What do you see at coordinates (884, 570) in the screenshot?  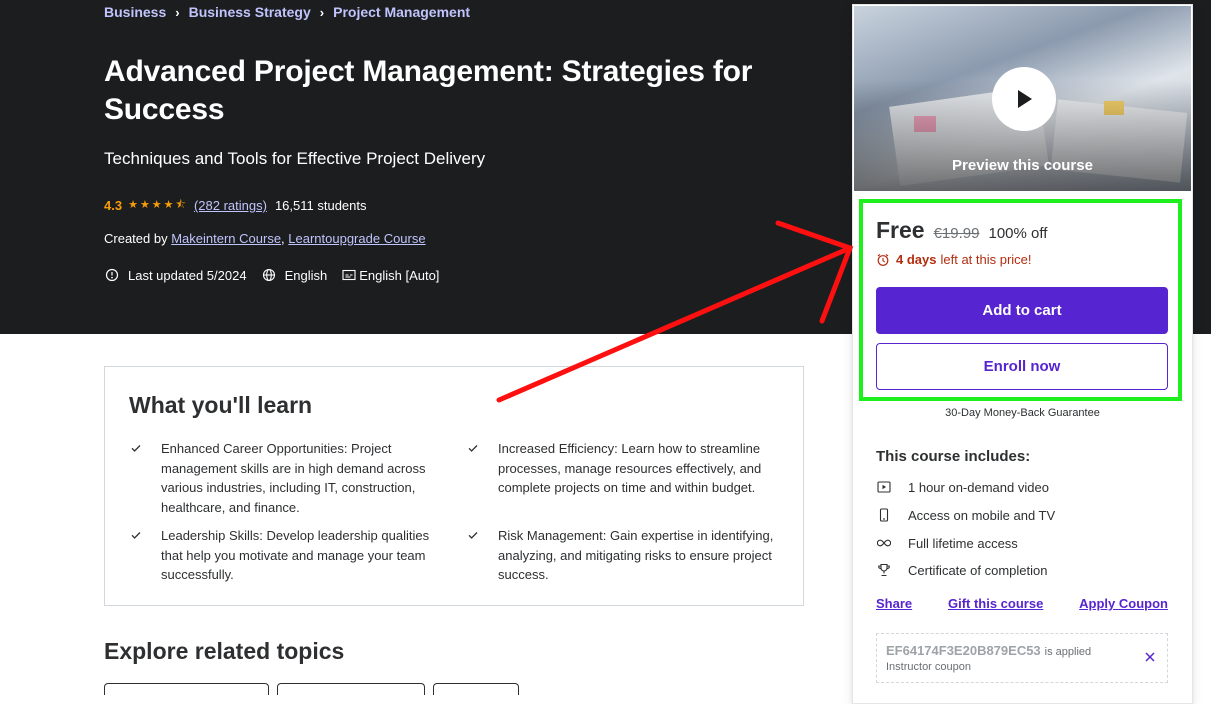 I see `trophy-icon` at bounding box center [884, 570].